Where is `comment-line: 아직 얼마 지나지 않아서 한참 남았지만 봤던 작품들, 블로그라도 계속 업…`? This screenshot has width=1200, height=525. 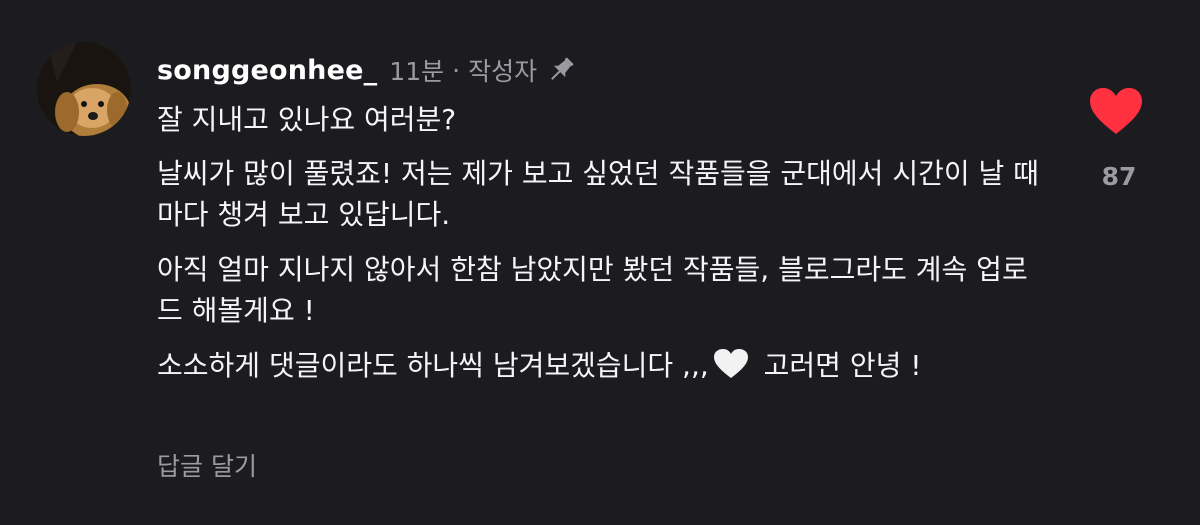 comment-line: 아직 얼마 지나지 않아서 한참 남았지만 봤던 작품들, 블로그라도 계속 업… is located at coordinates (592, 290).